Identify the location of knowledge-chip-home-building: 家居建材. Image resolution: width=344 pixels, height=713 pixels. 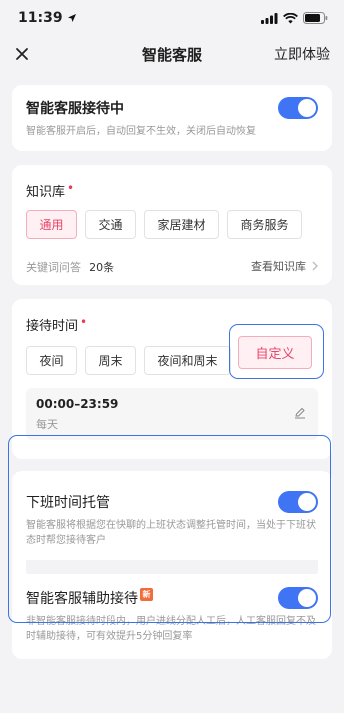
(181, 224).